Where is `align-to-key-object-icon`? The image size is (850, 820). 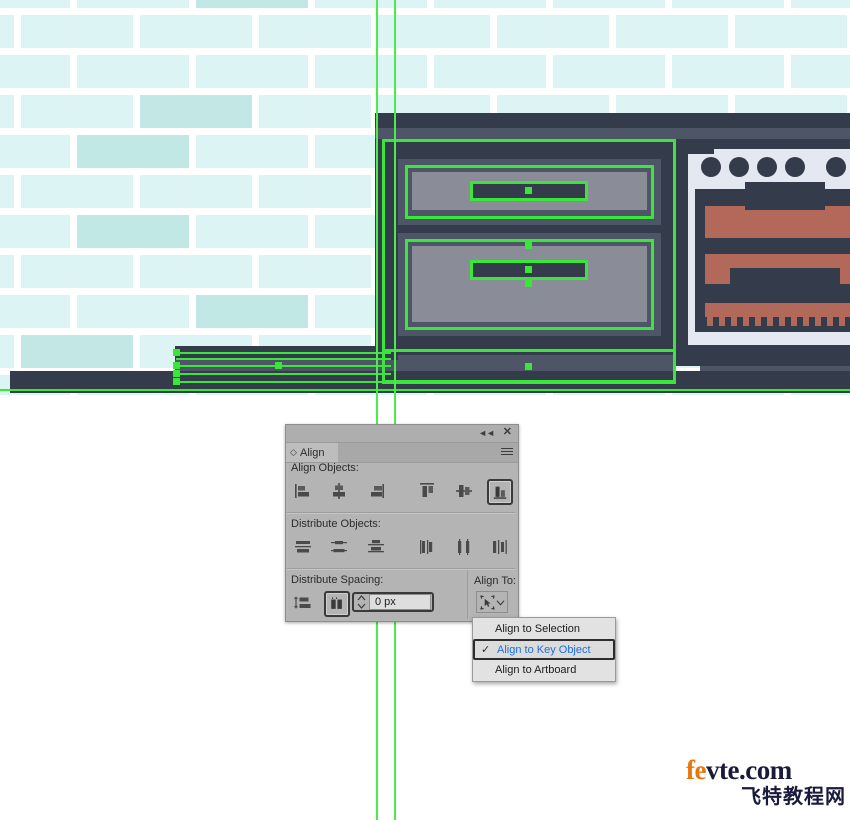 align-to-key-object-icon is located at coordinates (487, 602).